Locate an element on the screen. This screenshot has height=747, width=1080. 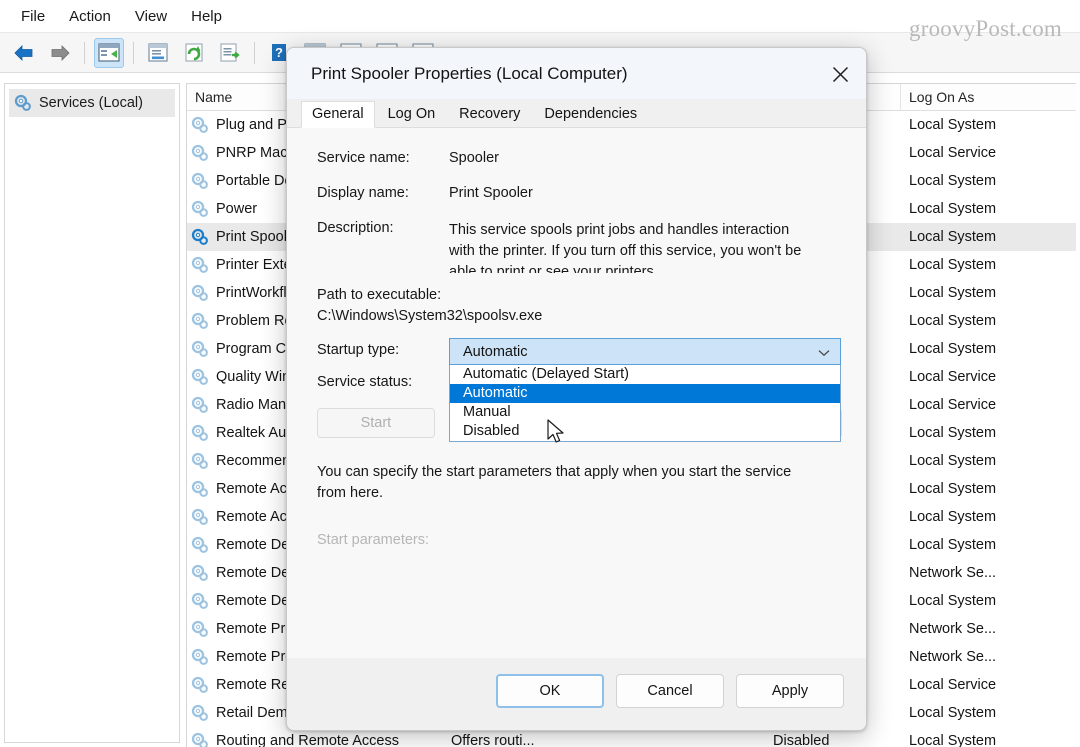
tab-log-on: Log On is located at coordinates (412, 114).